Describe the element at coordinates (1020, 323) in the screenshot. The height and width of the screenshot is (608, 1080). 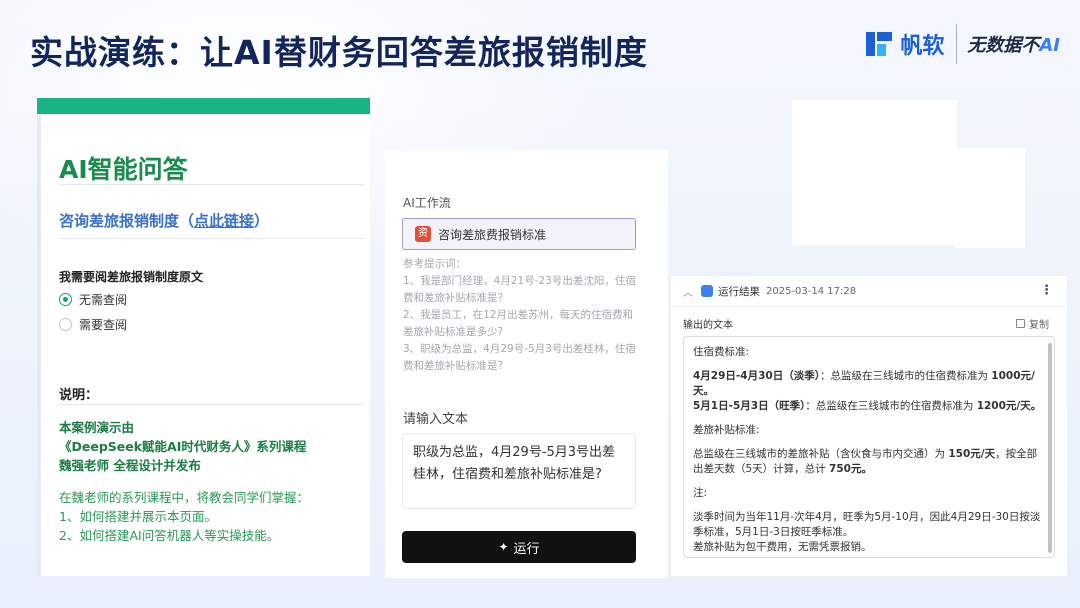
I see `copy-icon` at that location.